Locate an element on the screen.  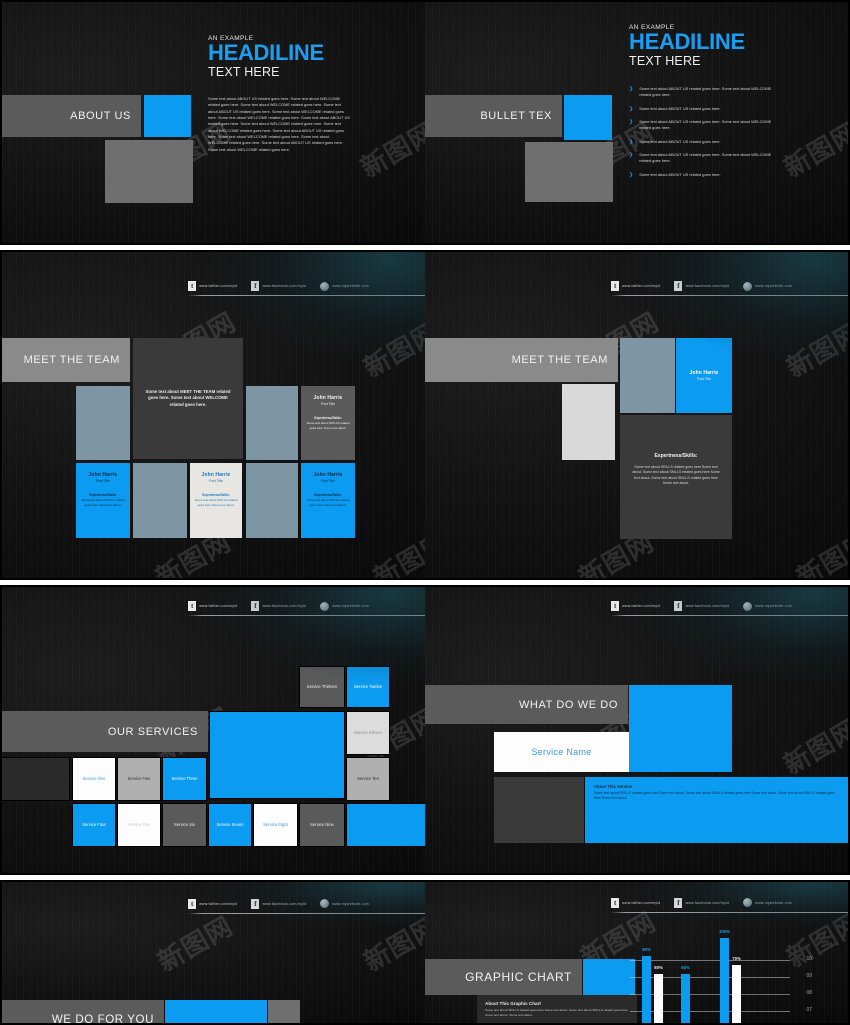
service-tile-label: Service Seven is located at coordinates (230, 825).